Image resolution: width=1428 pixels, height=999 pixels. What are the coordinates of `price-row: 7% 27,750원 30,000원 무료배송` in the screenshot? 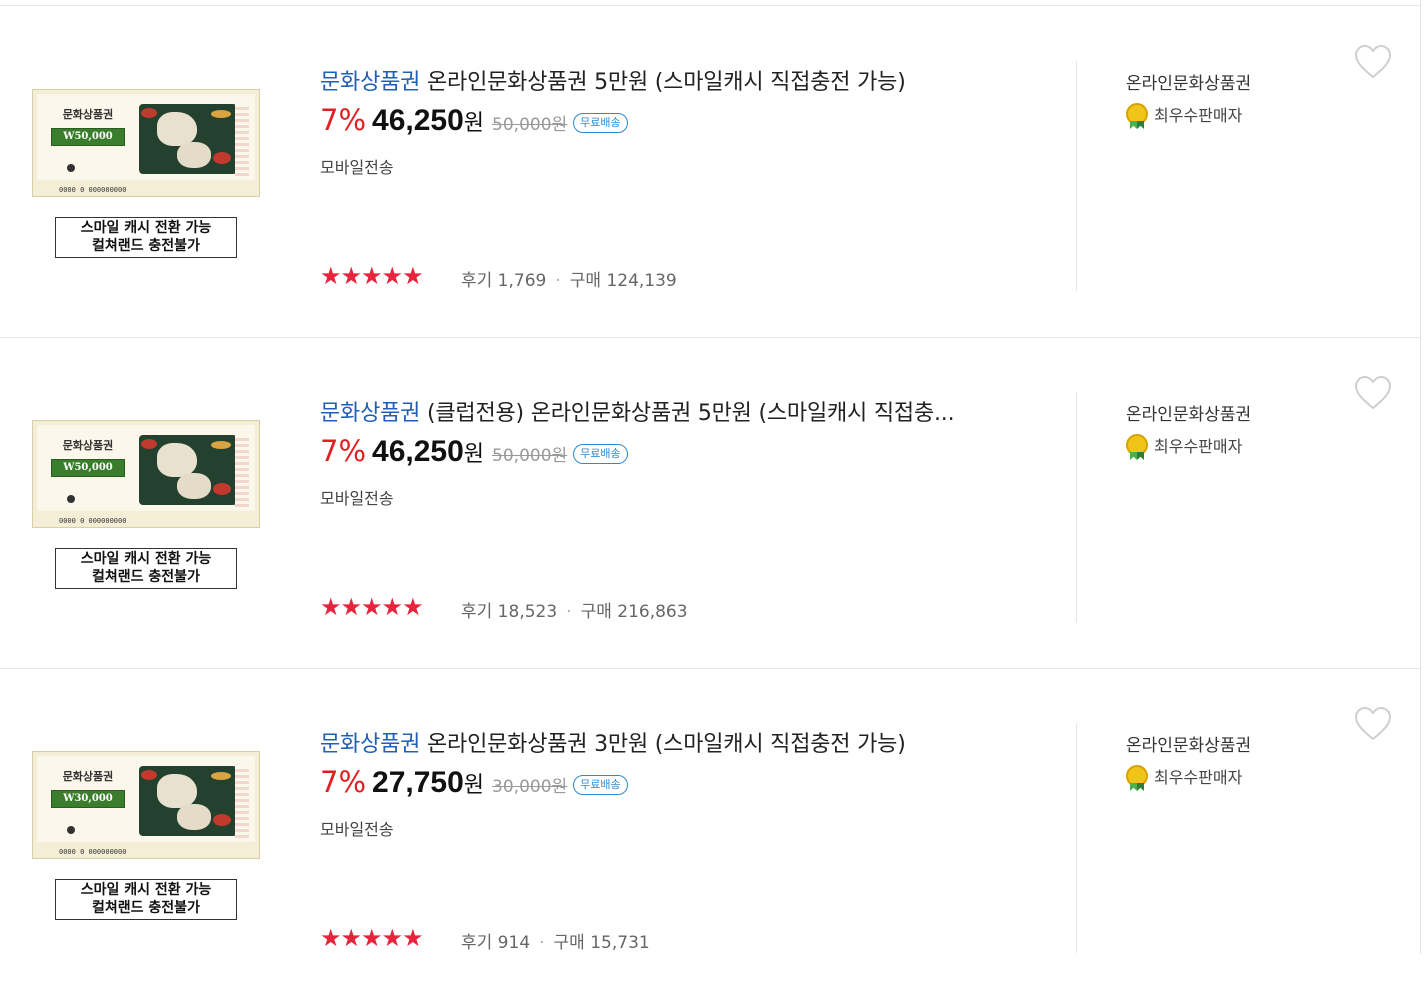 It's located at (474, 785).